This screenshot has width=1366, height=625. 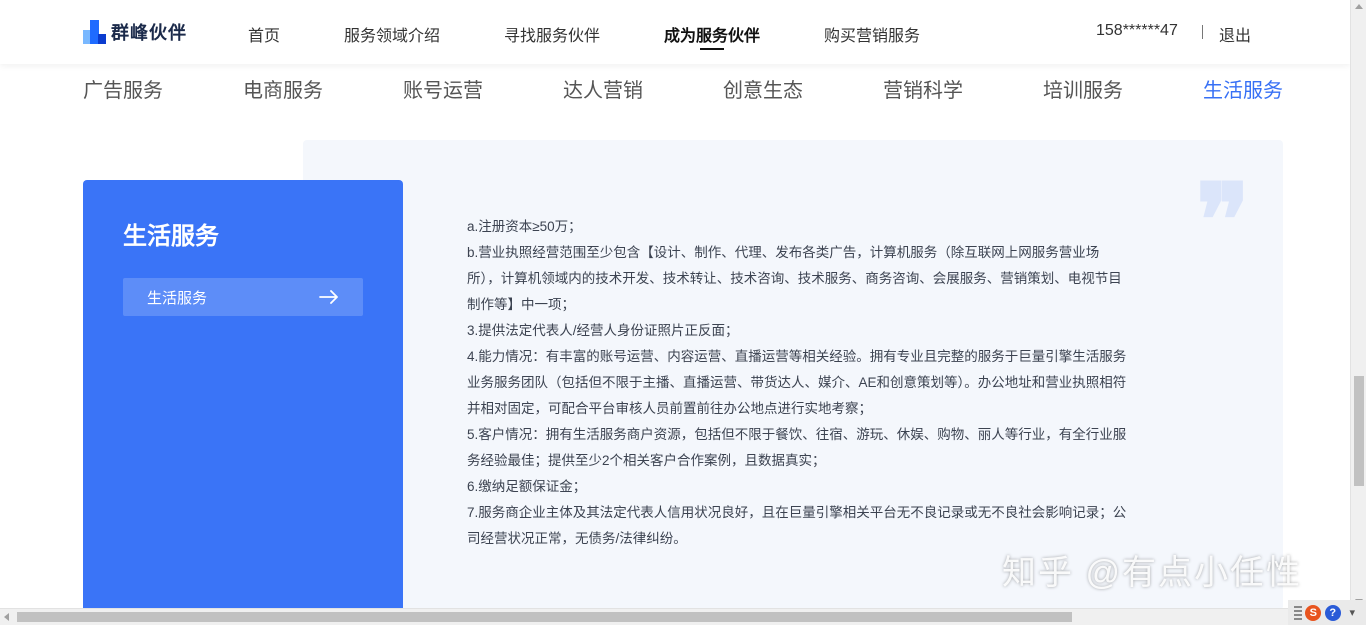 What do you see at coordinates (603, 88) in the screenshot?
I see `category-tab-influencer: 达人营销` at bounding box center [603, 88].